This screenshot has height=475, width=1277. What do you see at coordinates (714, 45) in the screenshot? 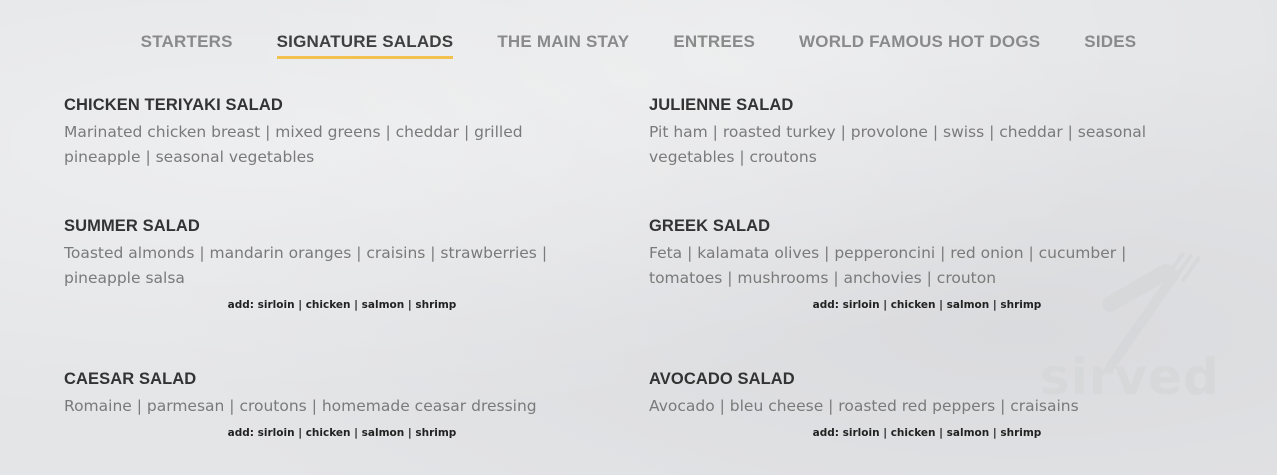
I see `tab-entrees: ENTREES` at bounding box center [714, 45].